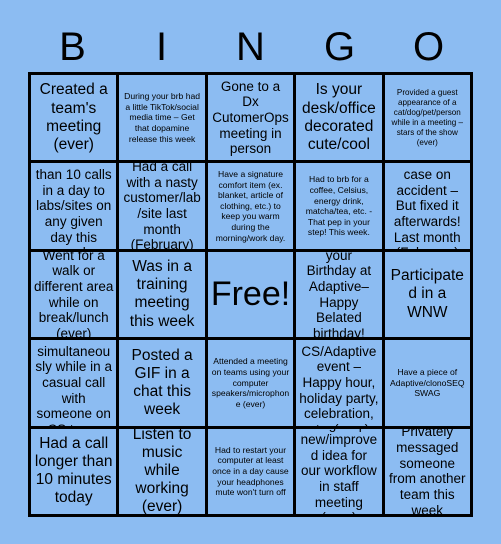 This screenshot has width=501, height=544. I want to click on bingo-cell-text: Posted a GIF in a chat this week, so click(162, 382).